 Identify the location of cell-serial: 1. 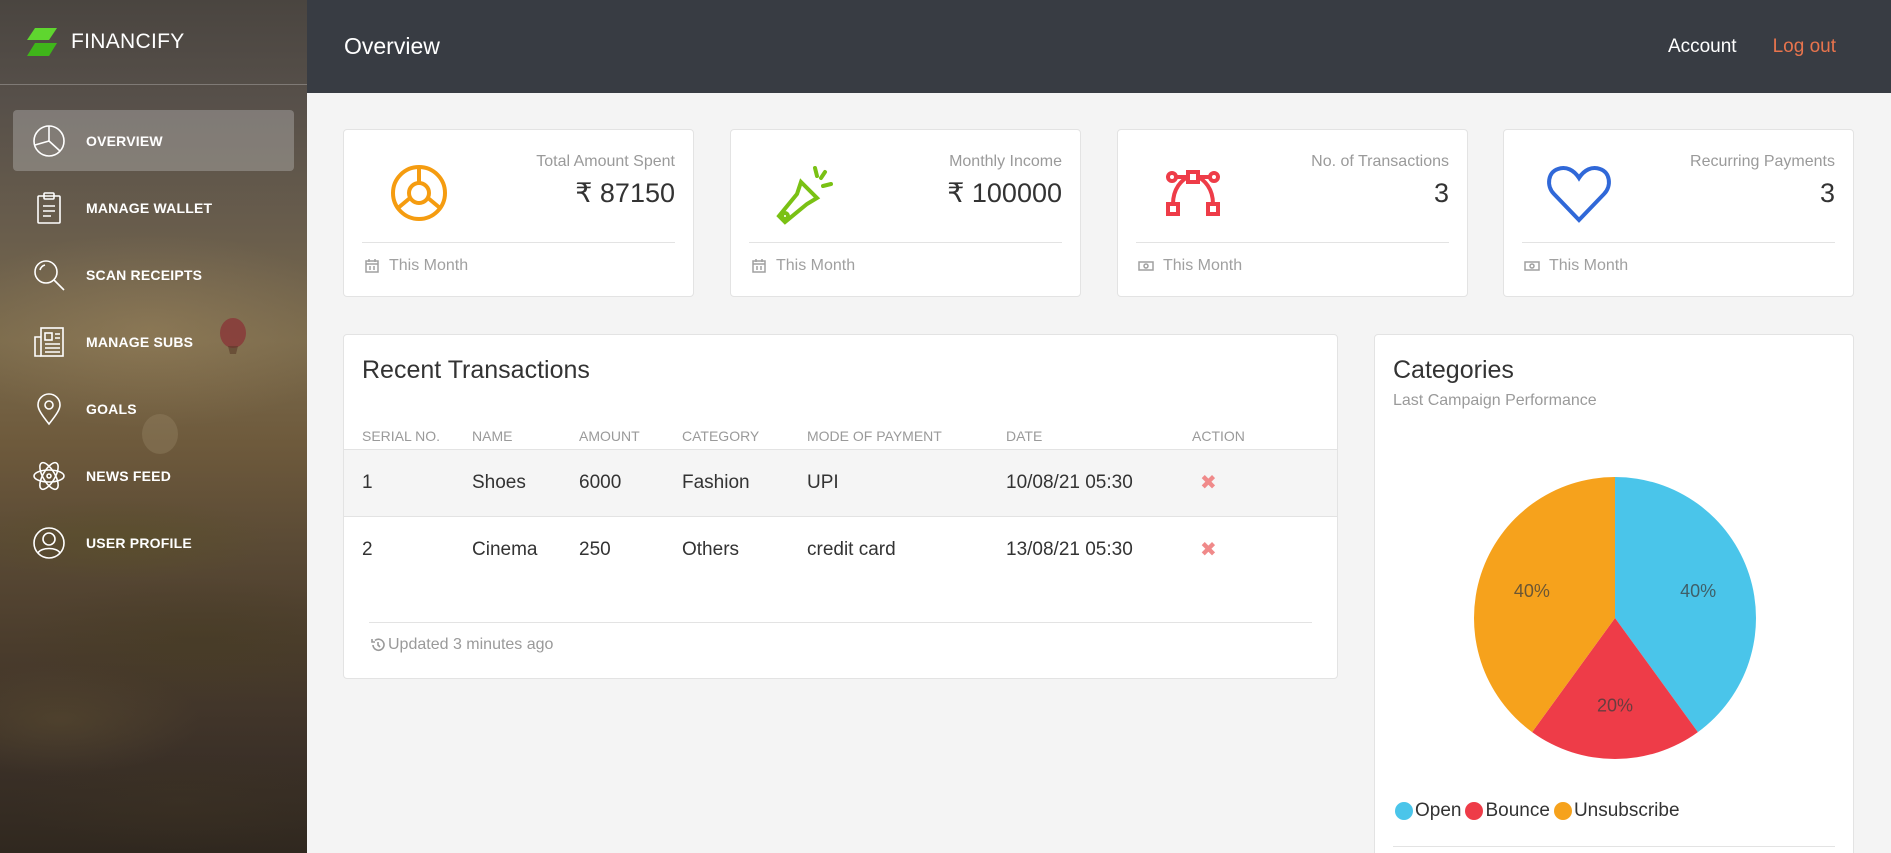
(408, 482).